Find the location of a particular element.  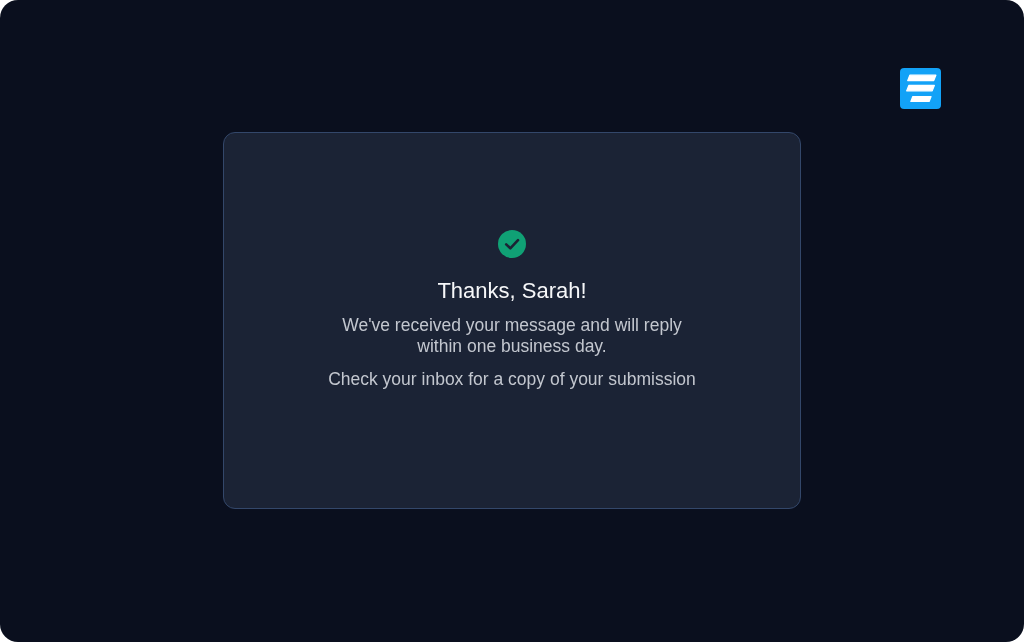

confirmation-message: We've received your message and will reply within one business day. is located at coordinates (512, 336).